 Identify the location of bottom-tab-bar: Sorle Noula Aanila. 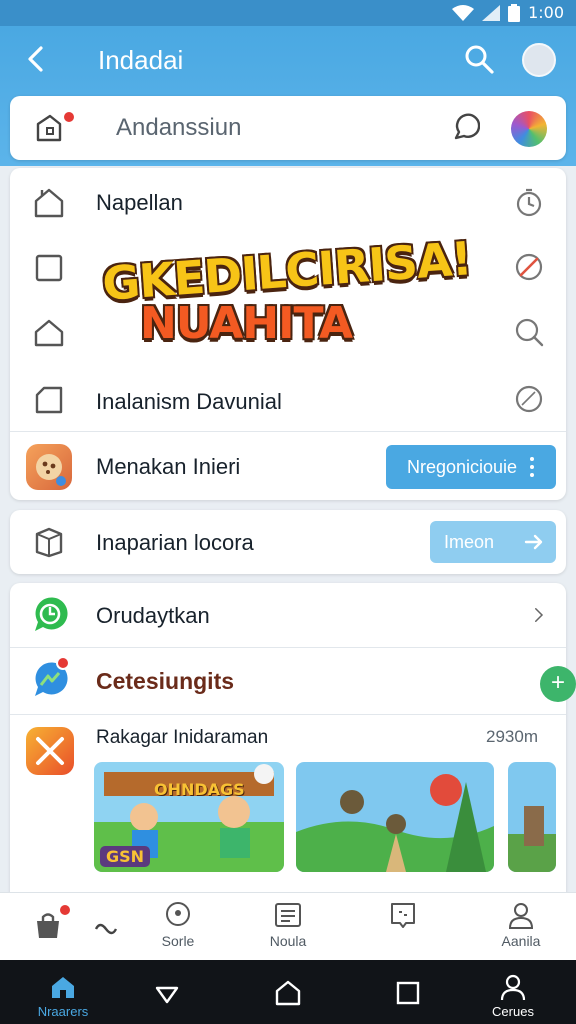
(288, 926).